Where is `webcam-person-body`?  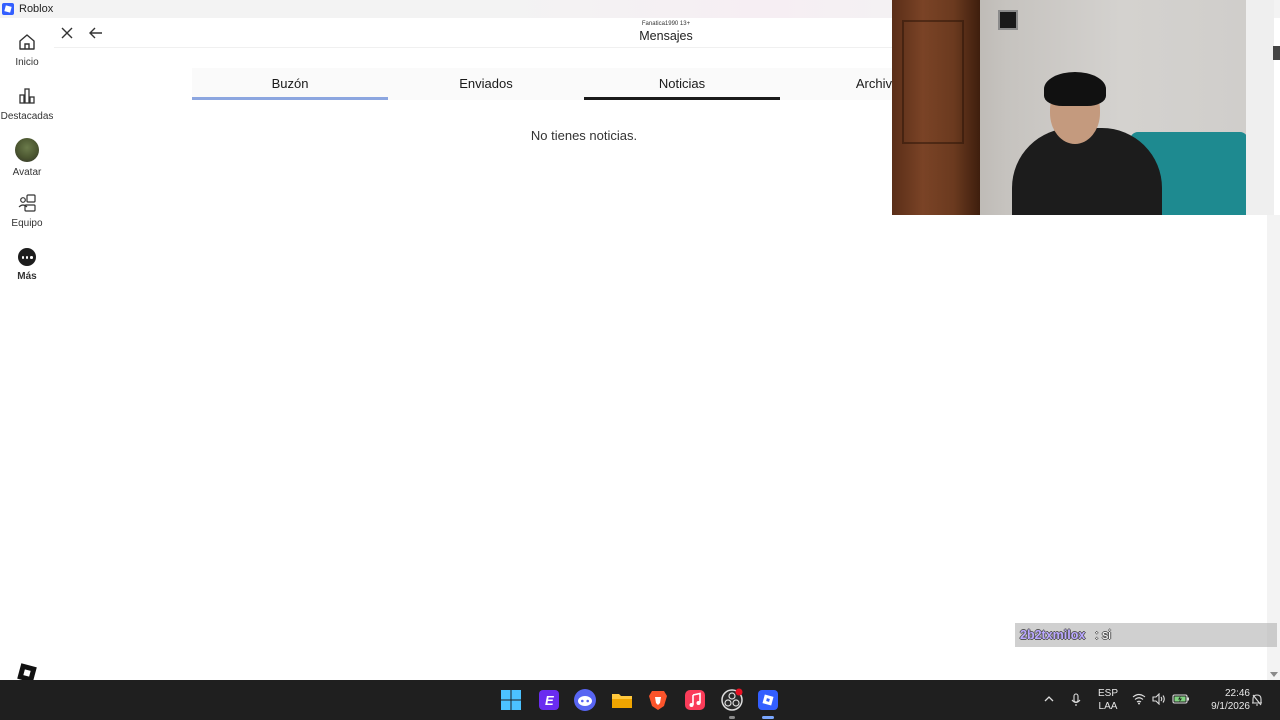 webcam-person-body is located at coordinates (1087, 171).